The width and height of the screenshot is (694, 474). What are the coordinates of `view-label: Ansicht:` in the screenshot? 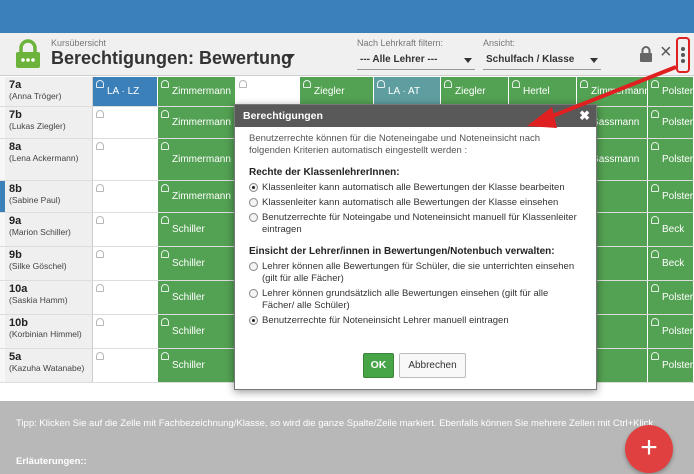 It's located at (499, 43).